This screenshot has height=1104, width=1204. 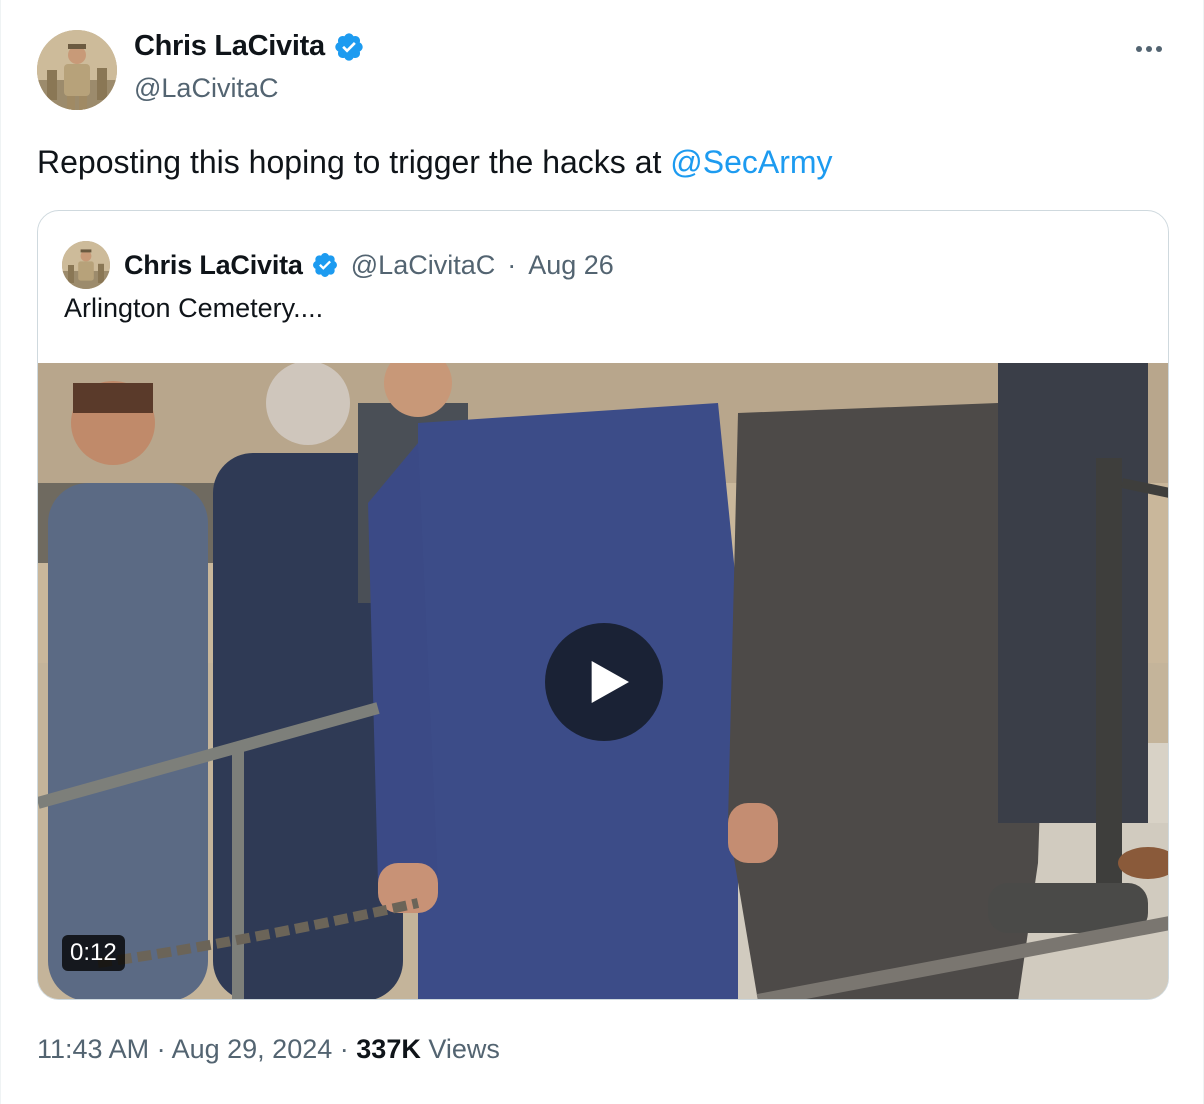 What do you see at coordinates (252, 1049) in the screenshot?
I see `tweet-date: Aug 29, 2024` at bounding box center [252, 1049].